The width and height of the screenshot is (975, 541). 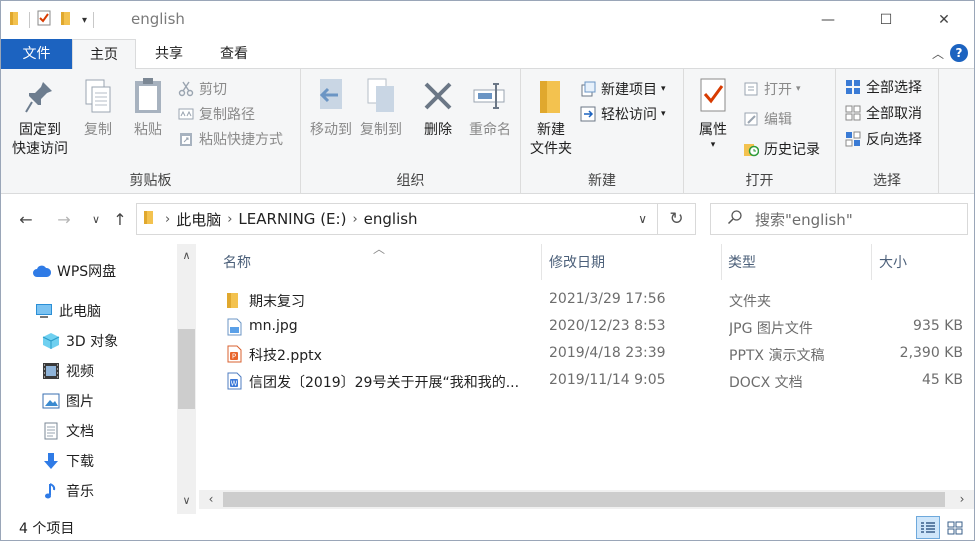 What do you see at coordinates (767, 119) in the screenshot?
I see `edit-button: 编辑` at bounding box center [767, 119].